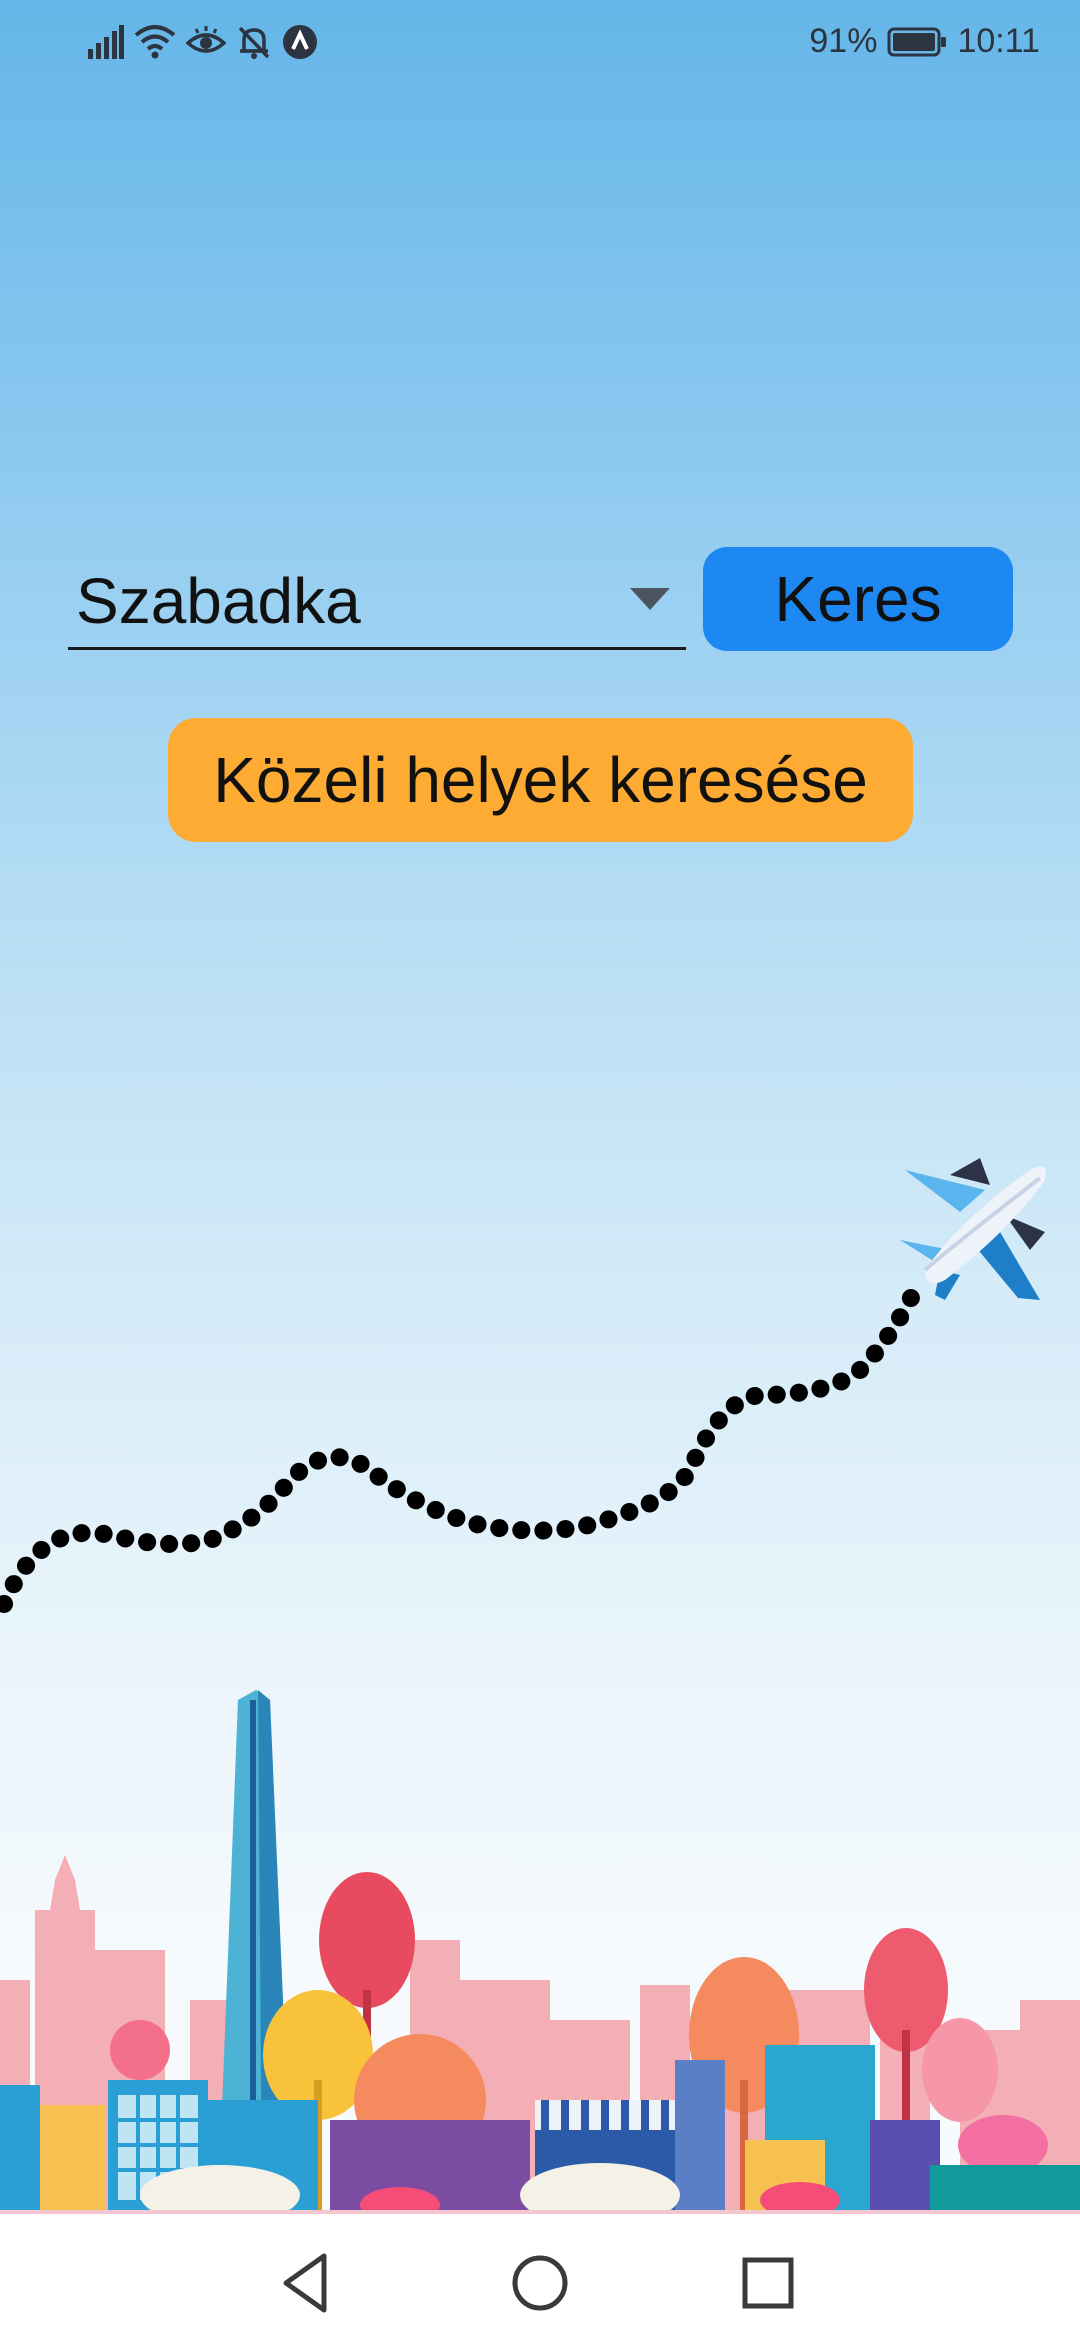 This screenshot has height=2340, width=1080. I want to click on navigation-bar, so click(540, 2275).